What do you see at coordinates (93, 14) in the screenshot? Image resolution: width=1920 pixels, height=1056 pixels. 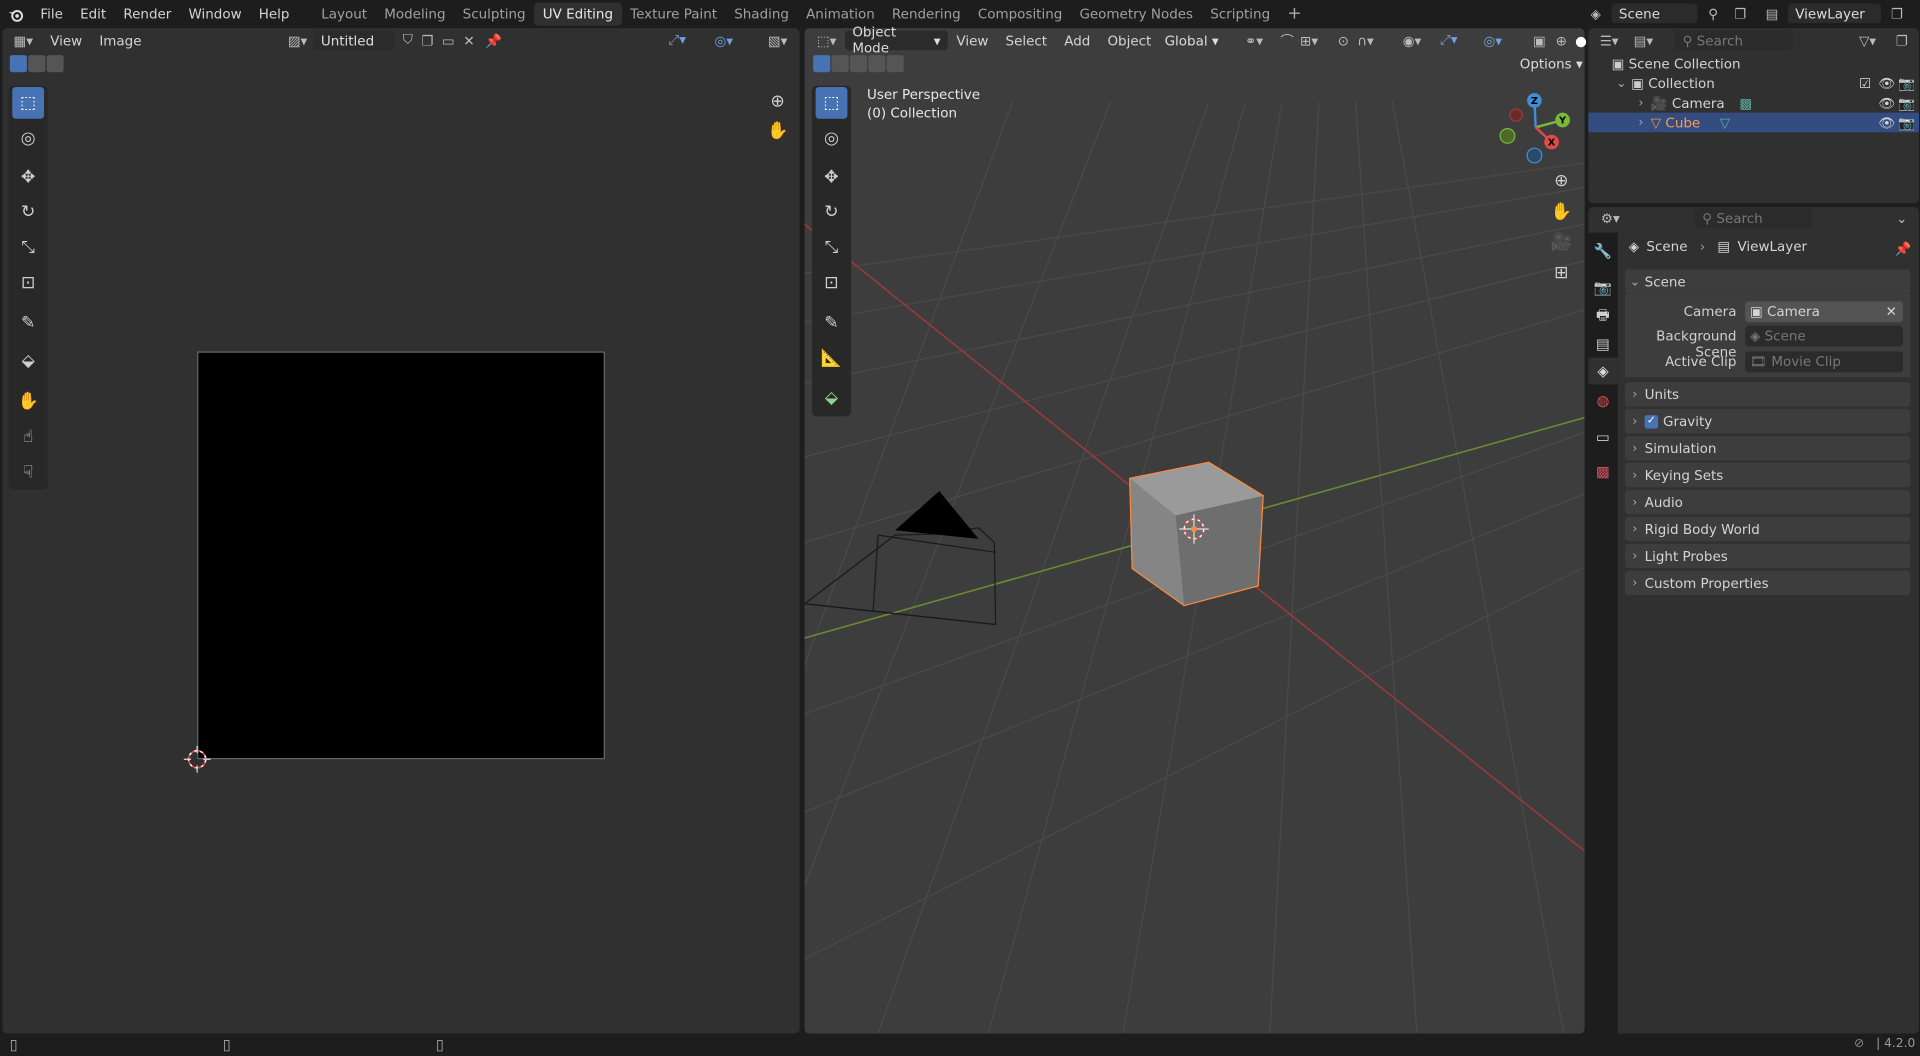 I see `menu-edit: Edit` at bounding box center [93, 14].